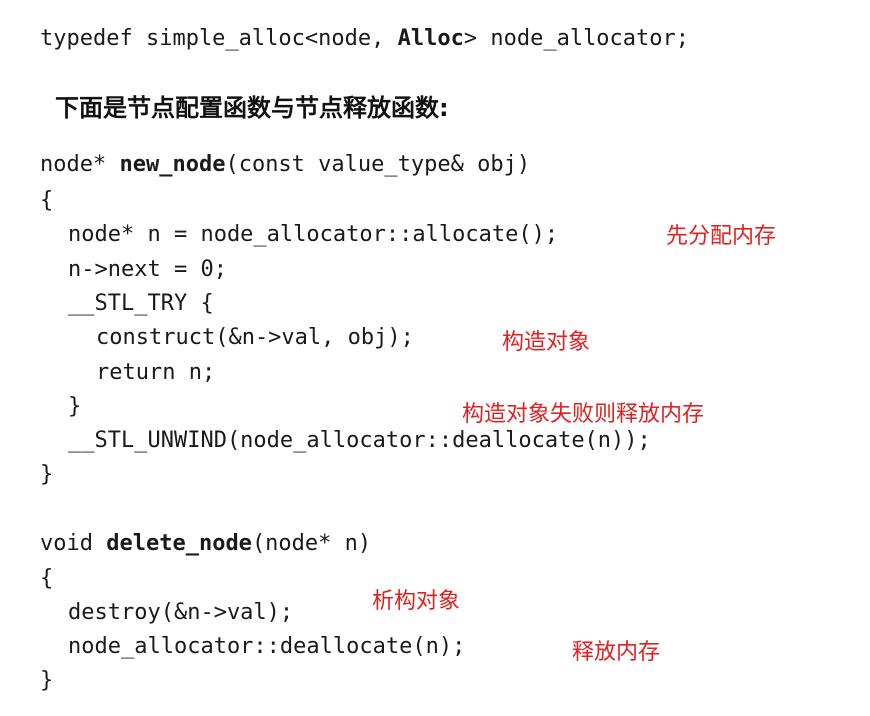 This screenshot has height=716, width=870. What do you see at coordinates (172, 164) in the screenshot?
I see `new-node-sig-name: new_node` at bounding box center [172, 164].